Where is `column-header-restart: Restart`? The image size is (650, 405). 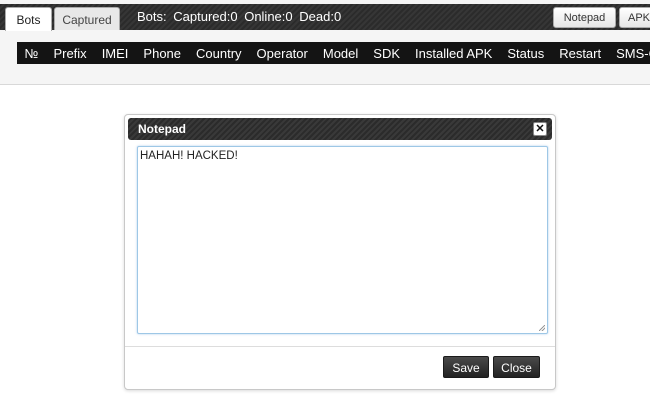
column-header-restart: Restart is located at coordinates (580, 53).